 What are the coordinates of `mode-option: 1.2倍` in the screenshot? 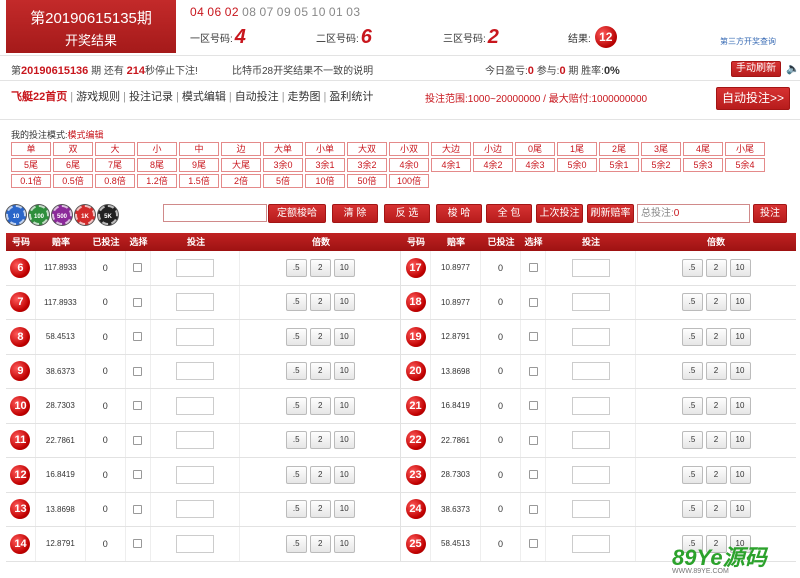 It's located at (157, 181).